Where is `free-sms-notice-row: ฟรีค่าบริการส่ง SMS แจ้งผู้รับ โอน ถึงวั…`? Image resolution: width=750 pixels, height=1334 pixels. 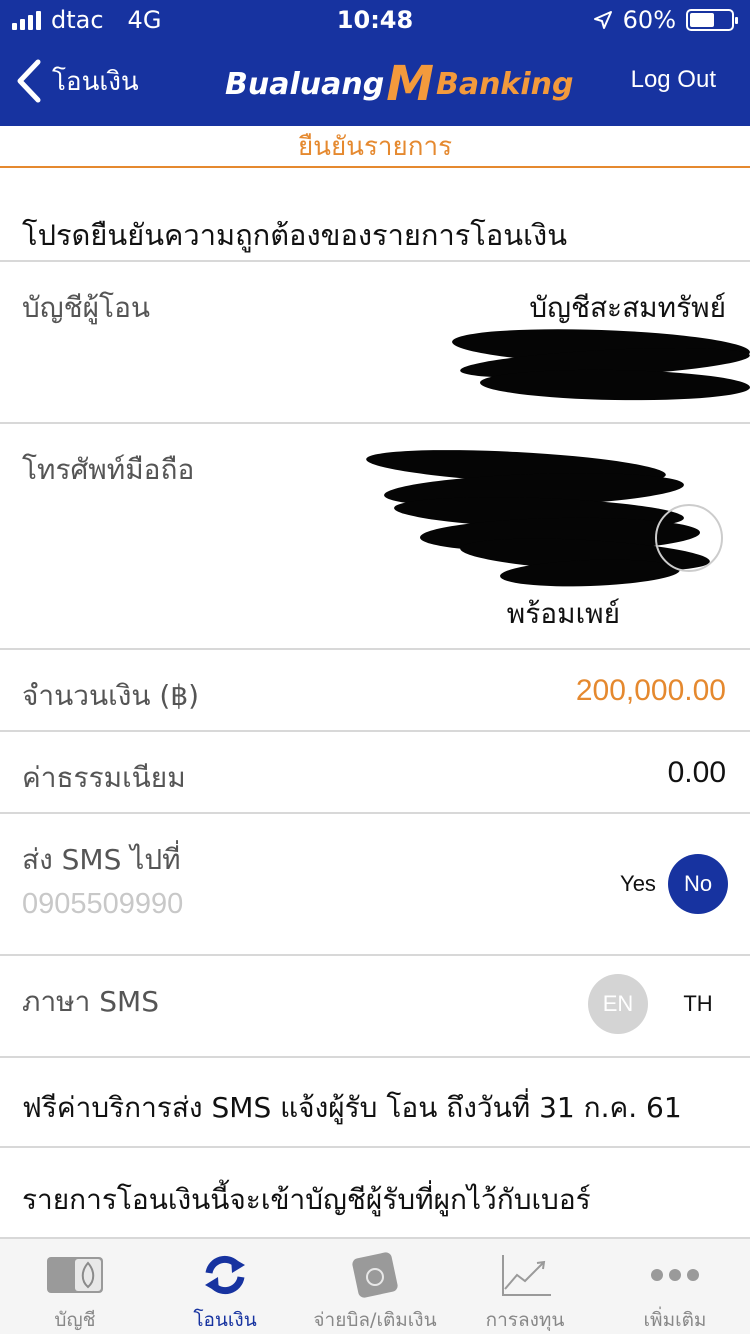
free-sms-notice-row: ฟรีค่าบริการส่ง SMS แจ้งผู้รับ โอน ถึงวั… is located at coordinates (375, 1101).